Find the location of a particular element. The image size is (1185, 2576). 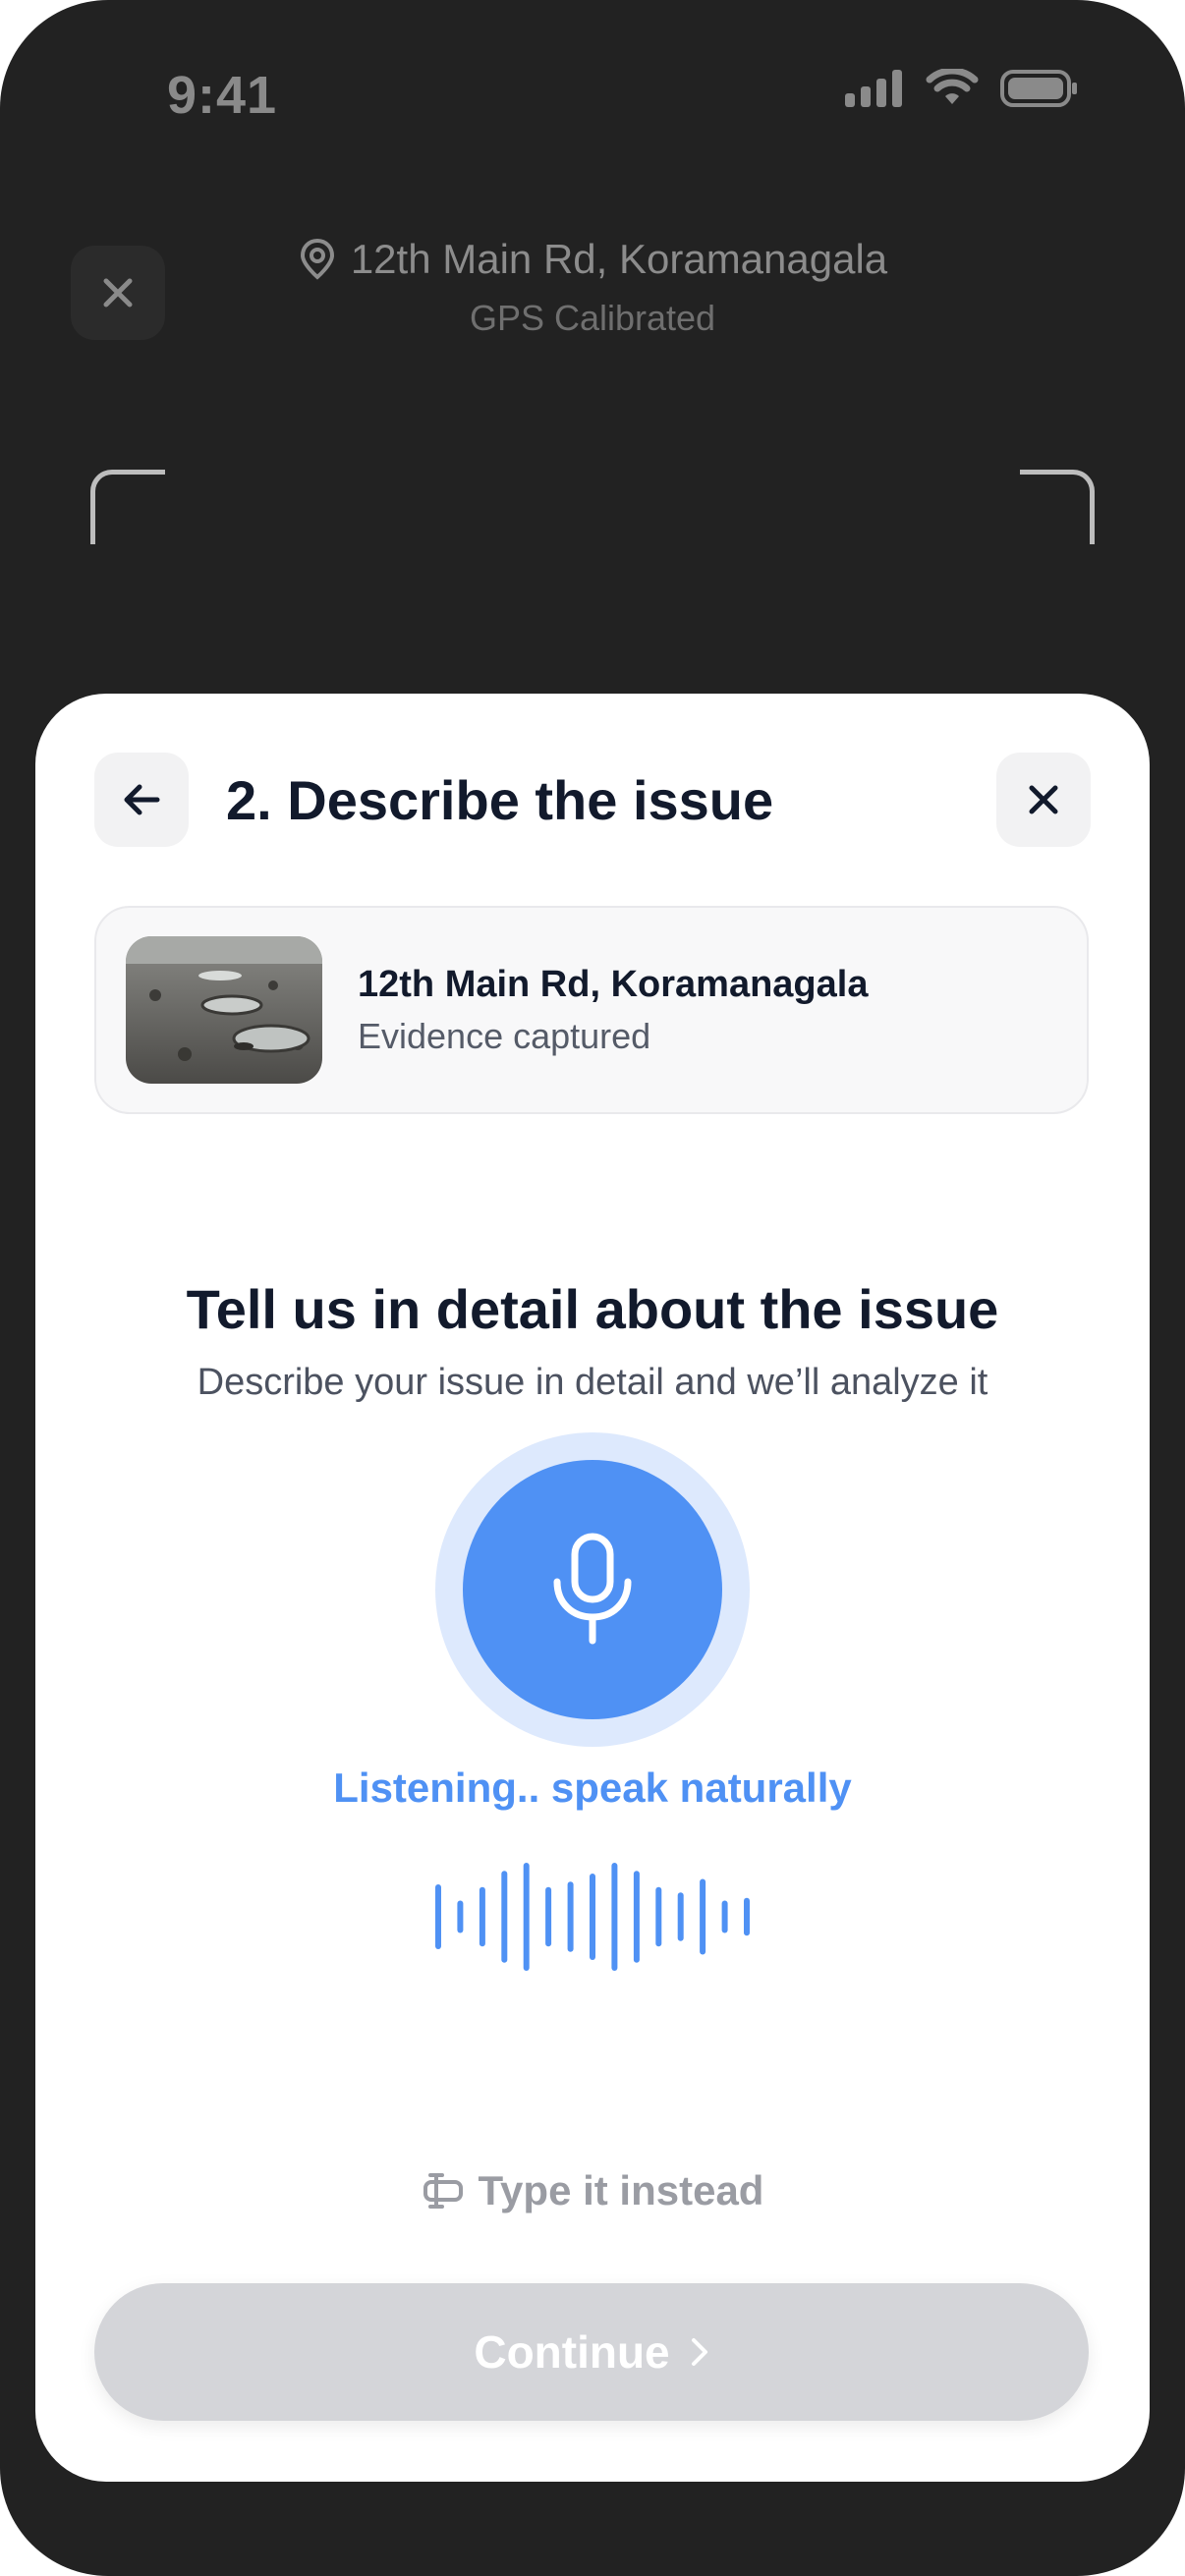

microphone-button is located at coordinates (592, 1589).